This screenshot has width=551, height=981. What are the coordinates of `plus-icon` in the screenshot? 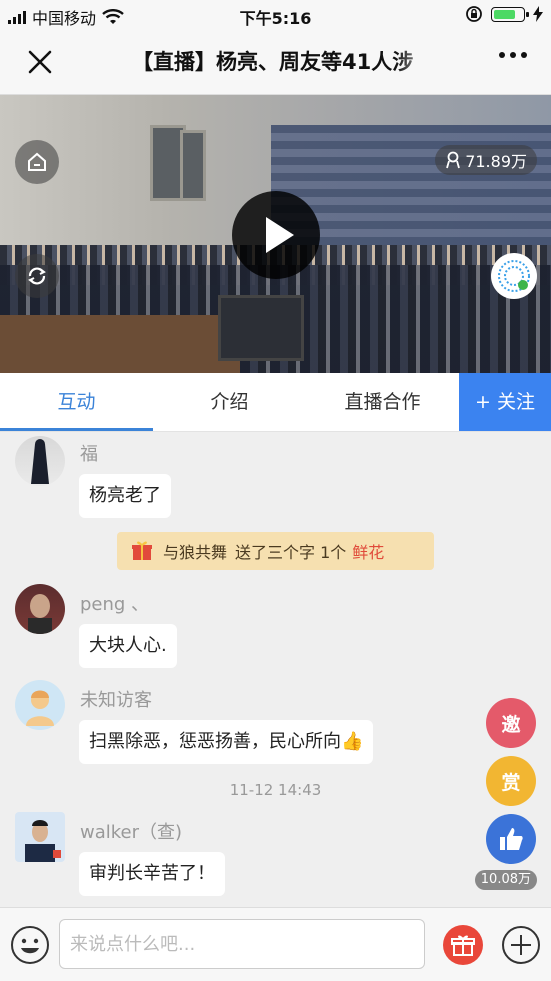 It's located at (521, 945).